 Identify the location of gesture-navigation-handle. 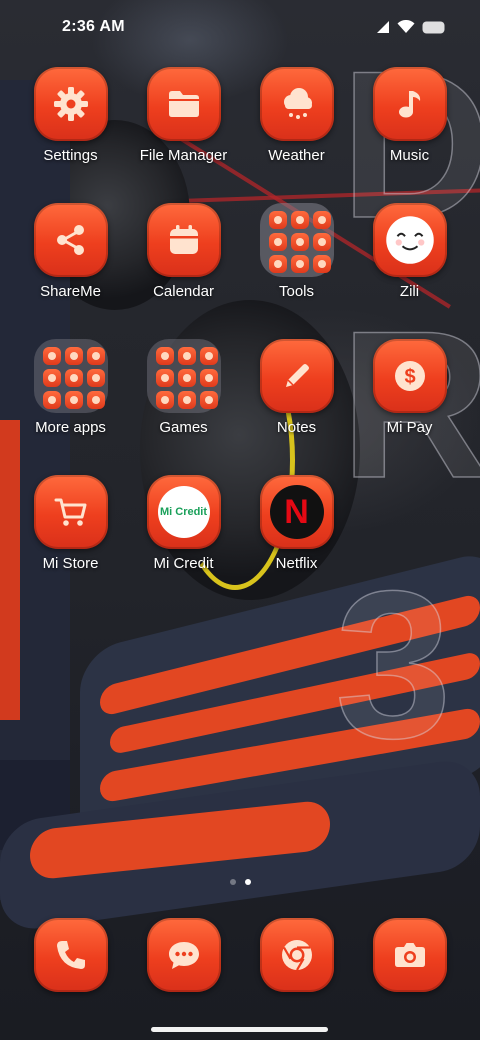
(239, 1029).